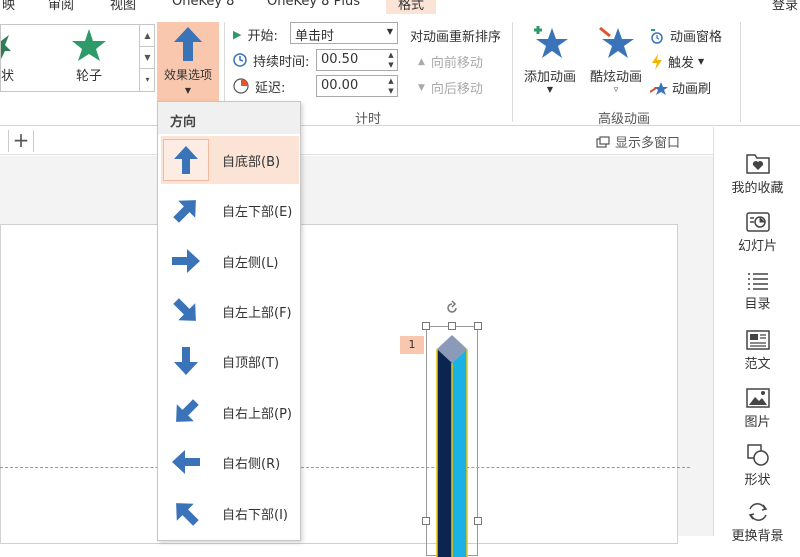  I want to click on pictures-button: 图片, so click(757, 408).